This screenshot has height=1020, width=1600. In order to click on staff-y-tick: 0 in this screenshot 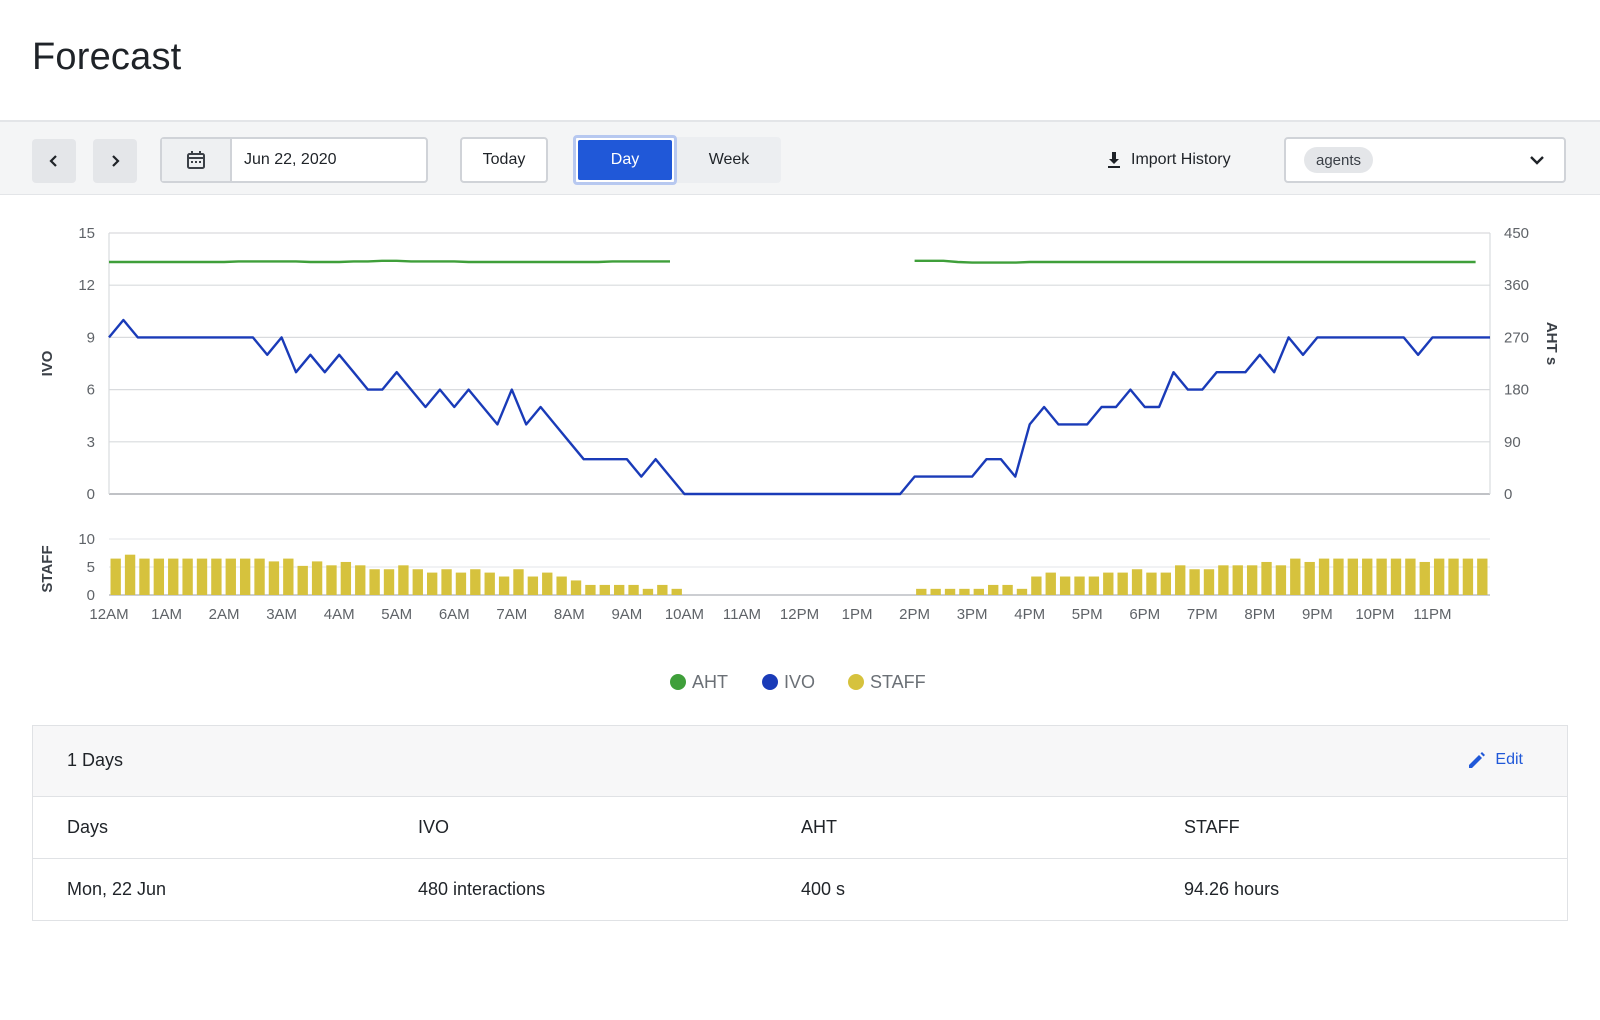, I will do `click(91, 595)`.